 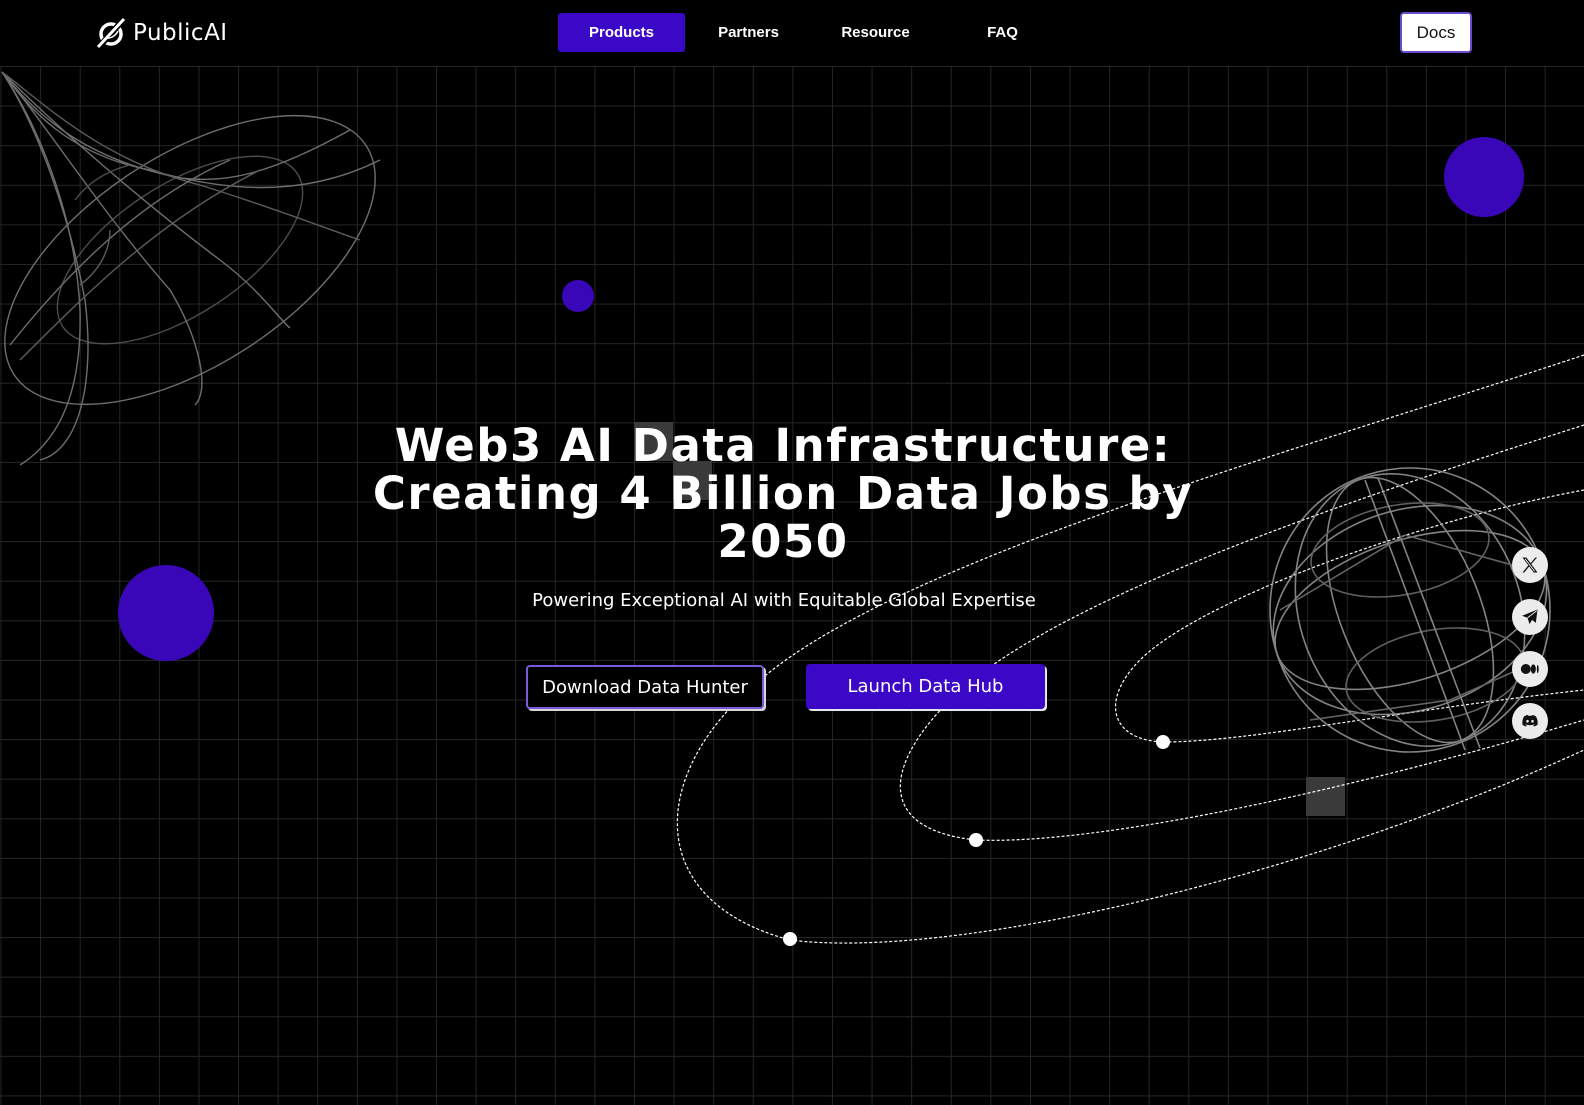 I want to click on hero-title-line: Creating 4 Billion Data Jobs by, so click(x=783, y=493).